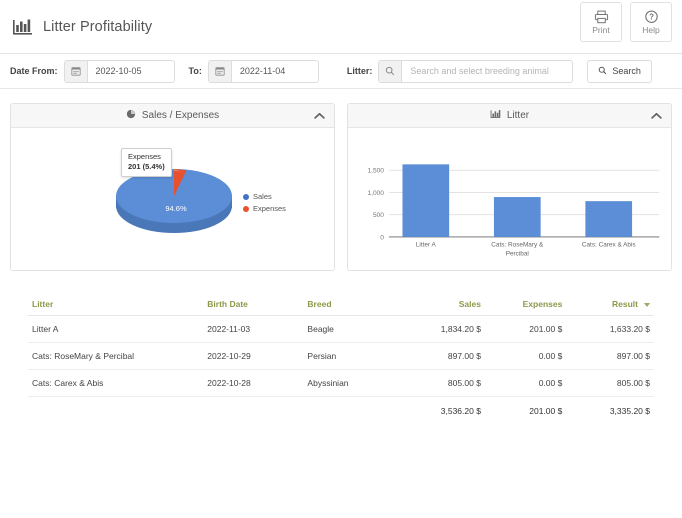 Image resolution: width=682 pixels, height=518 pixels. Describe the element at coordinates (651, 16) in the screenshot. I see `question-circle-icon: ?` at that location.